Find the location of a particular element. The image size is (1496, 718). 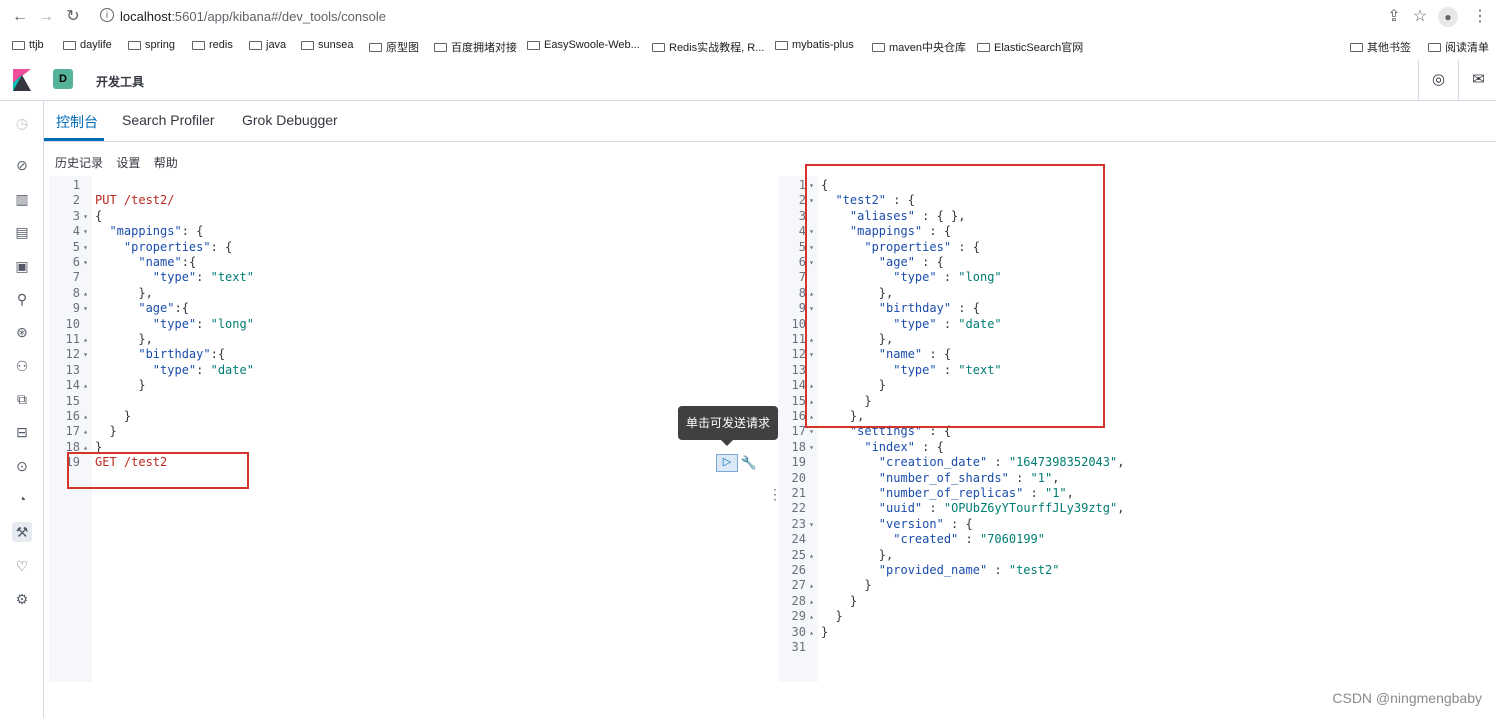

kebab-menu-icon: ⋮ is located at coordinates (1480, 17).